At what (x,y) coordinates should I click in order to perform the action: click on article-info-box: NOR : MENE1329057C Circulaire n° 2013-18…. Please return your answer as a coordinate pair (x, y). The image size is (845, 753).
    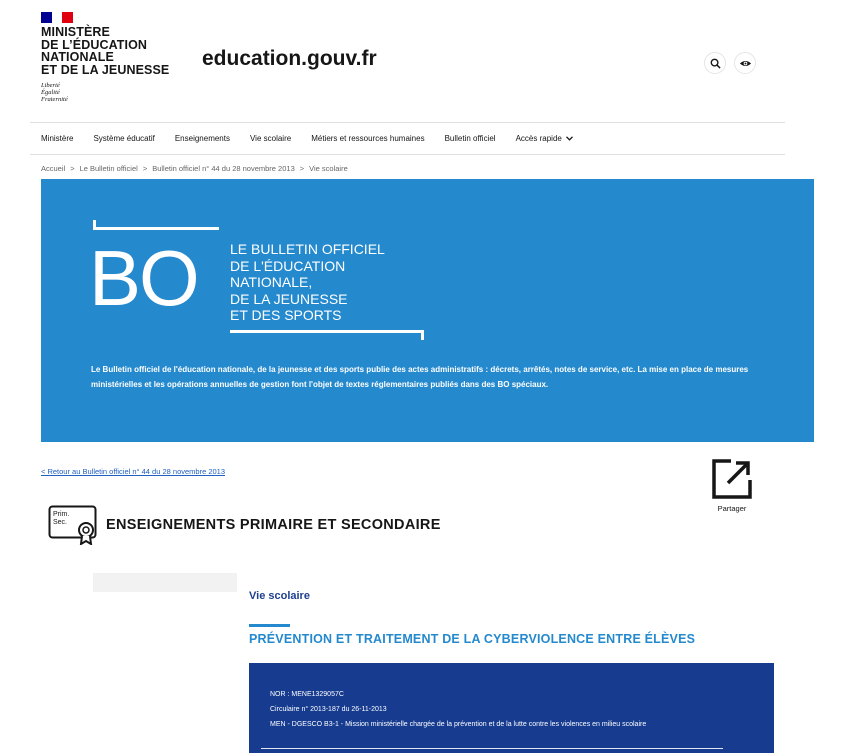
    Looking at the image, I should click on (511, 708).